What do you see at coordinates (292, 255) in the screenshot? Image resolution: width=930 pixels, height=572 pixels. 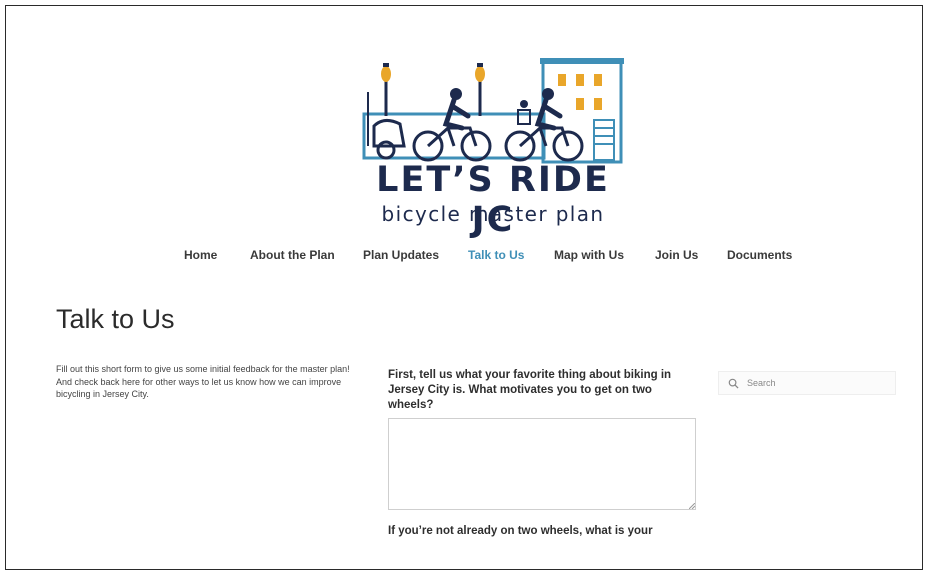 I see `nav-about-the-plan: About the Plan` at bounding box center [292, 255].